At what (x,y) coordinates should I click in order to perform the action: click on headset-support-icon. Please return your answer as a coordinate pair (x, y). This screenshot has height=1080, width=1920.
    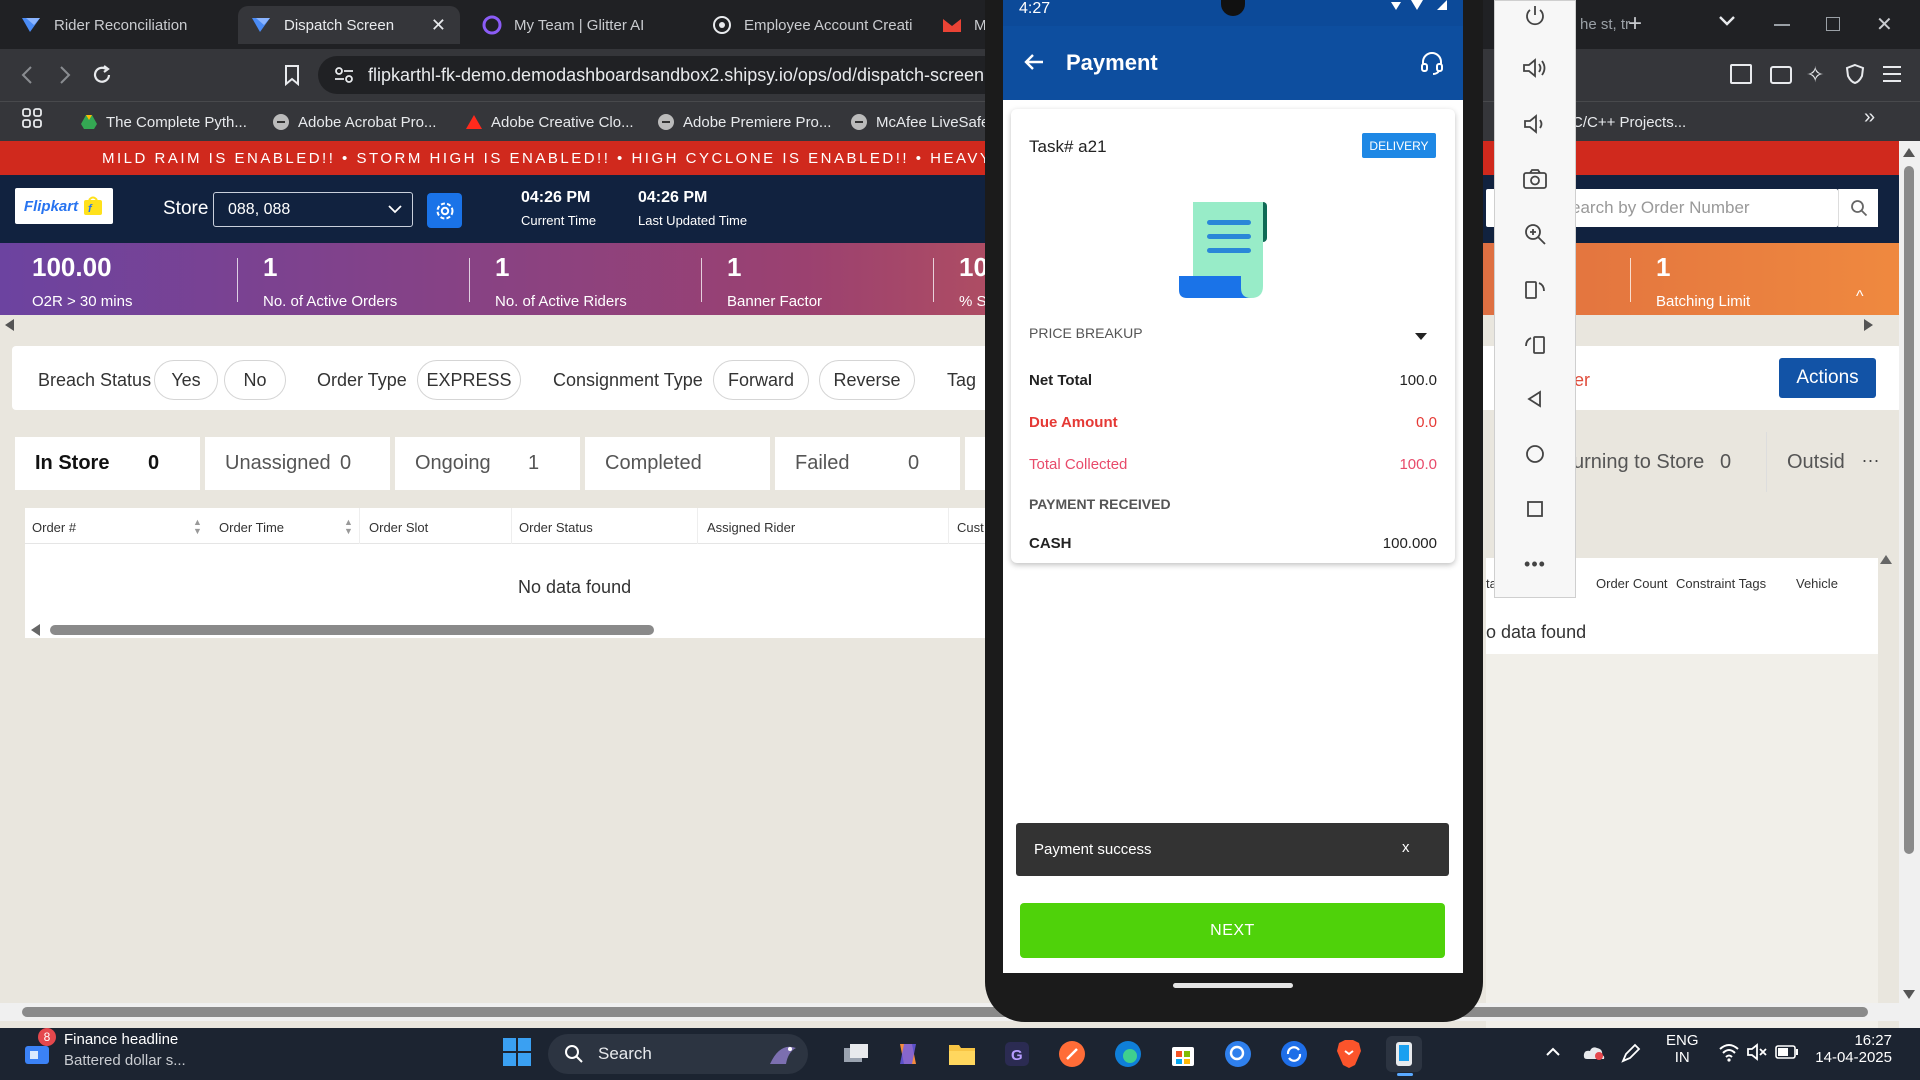
    Looking at the image, I should click on (1432, 63).